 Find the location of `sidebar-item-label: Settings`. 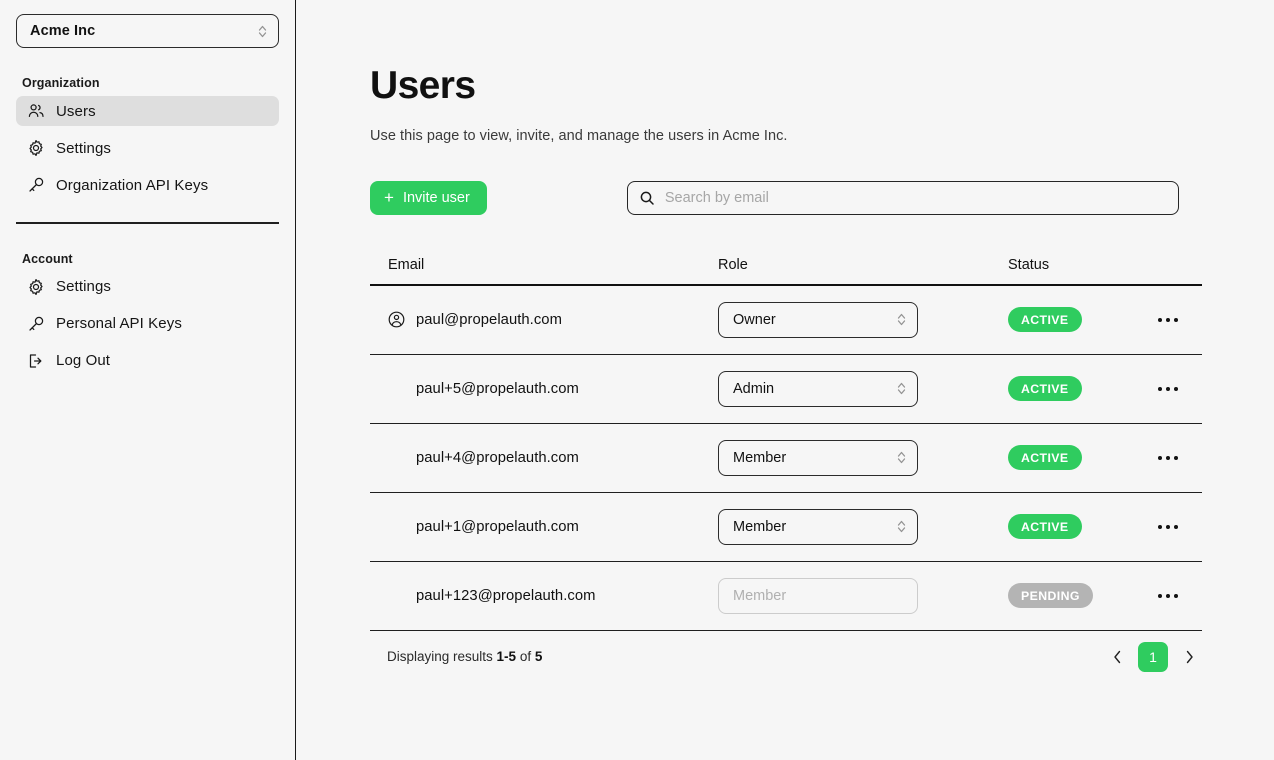

sidebar-item-label: Settings is located at coordinates (83, 286).